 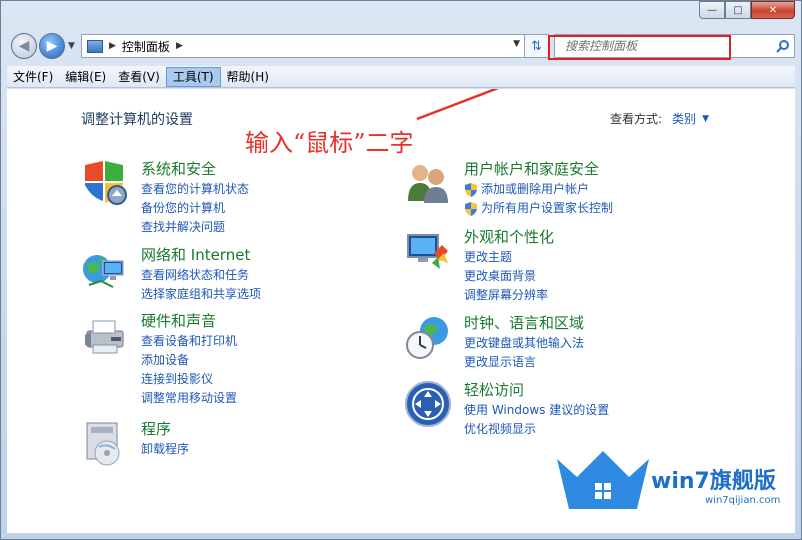 I want to click on link-display-language: 更改显示语言, so click(x=614, y=362).